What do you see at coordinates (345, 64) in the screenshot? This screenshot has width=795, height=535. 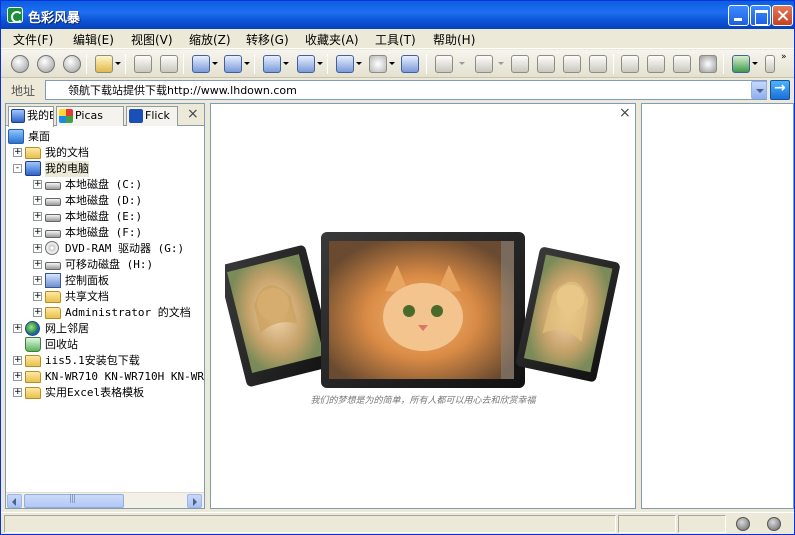 I see `rotate-icon` at bounding box center [345, 64].